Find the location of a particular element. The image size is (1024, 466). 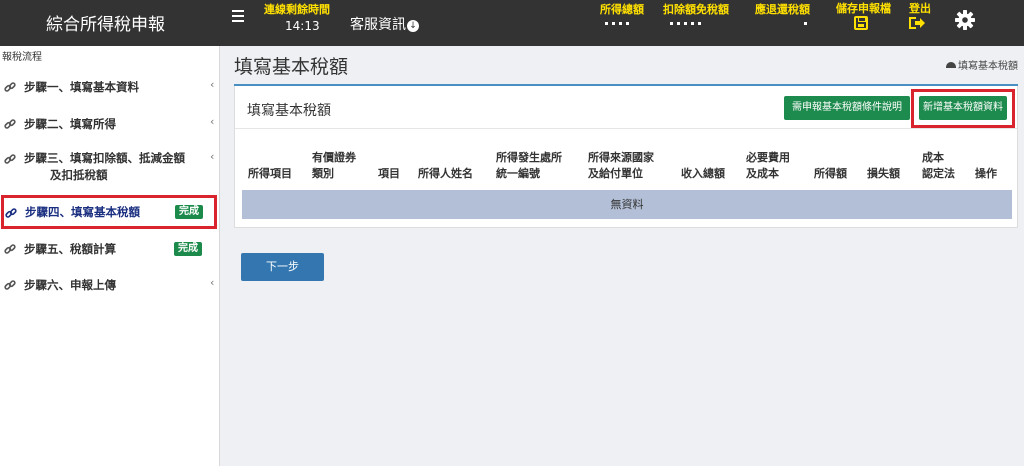

download-circle-icon: ↓ is located at coordinates (413, 26).